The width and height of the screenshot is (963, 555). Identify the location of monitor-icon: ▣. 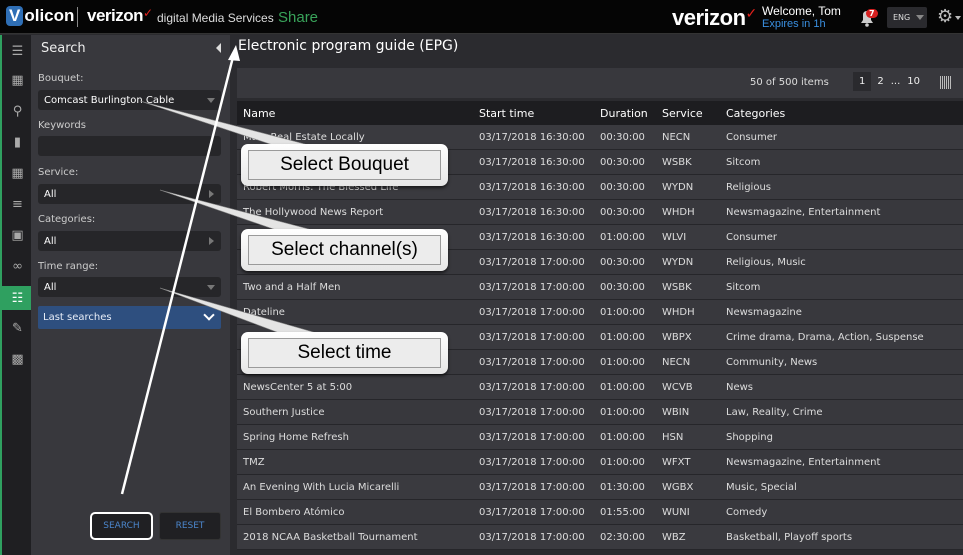
(17, 235).